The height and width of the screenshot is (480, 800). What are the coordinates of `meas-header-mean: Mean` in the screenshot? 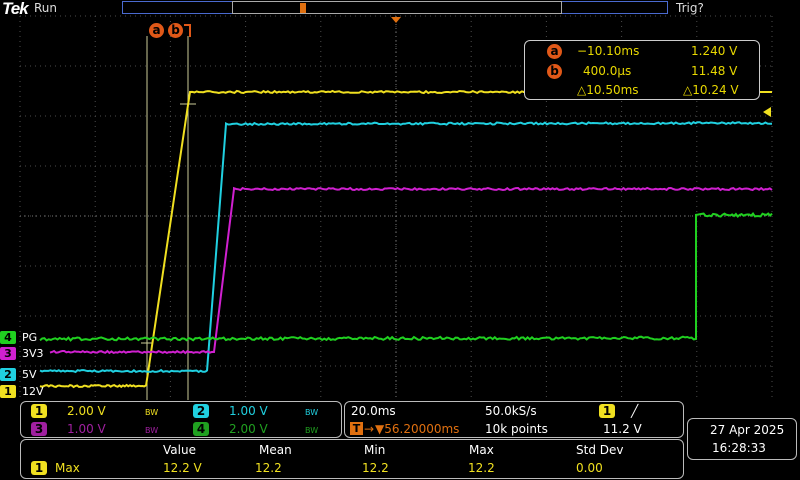 It's located at (275, 450).